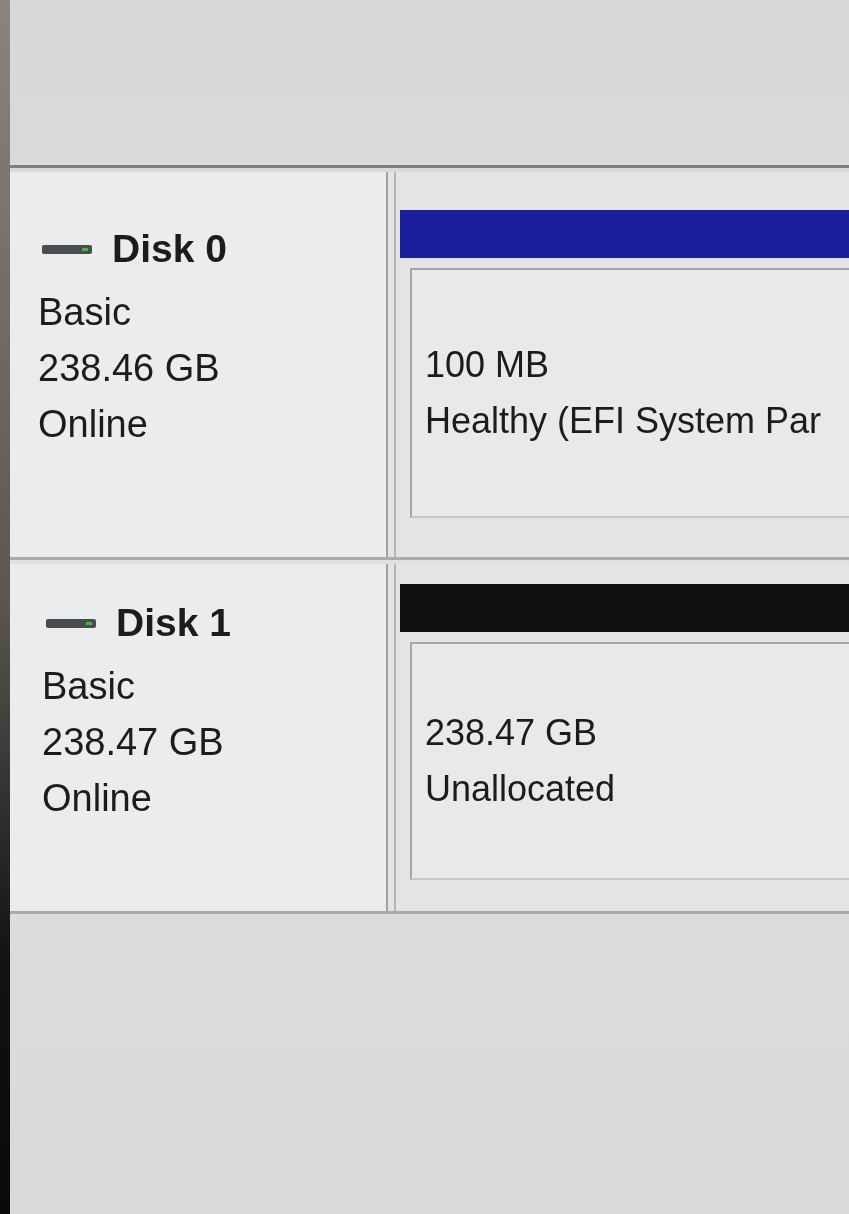 Image resolution: width=849 pixels, height=1214 pixels. I want to click on disk-name: Disk 1, so click(173, 623).